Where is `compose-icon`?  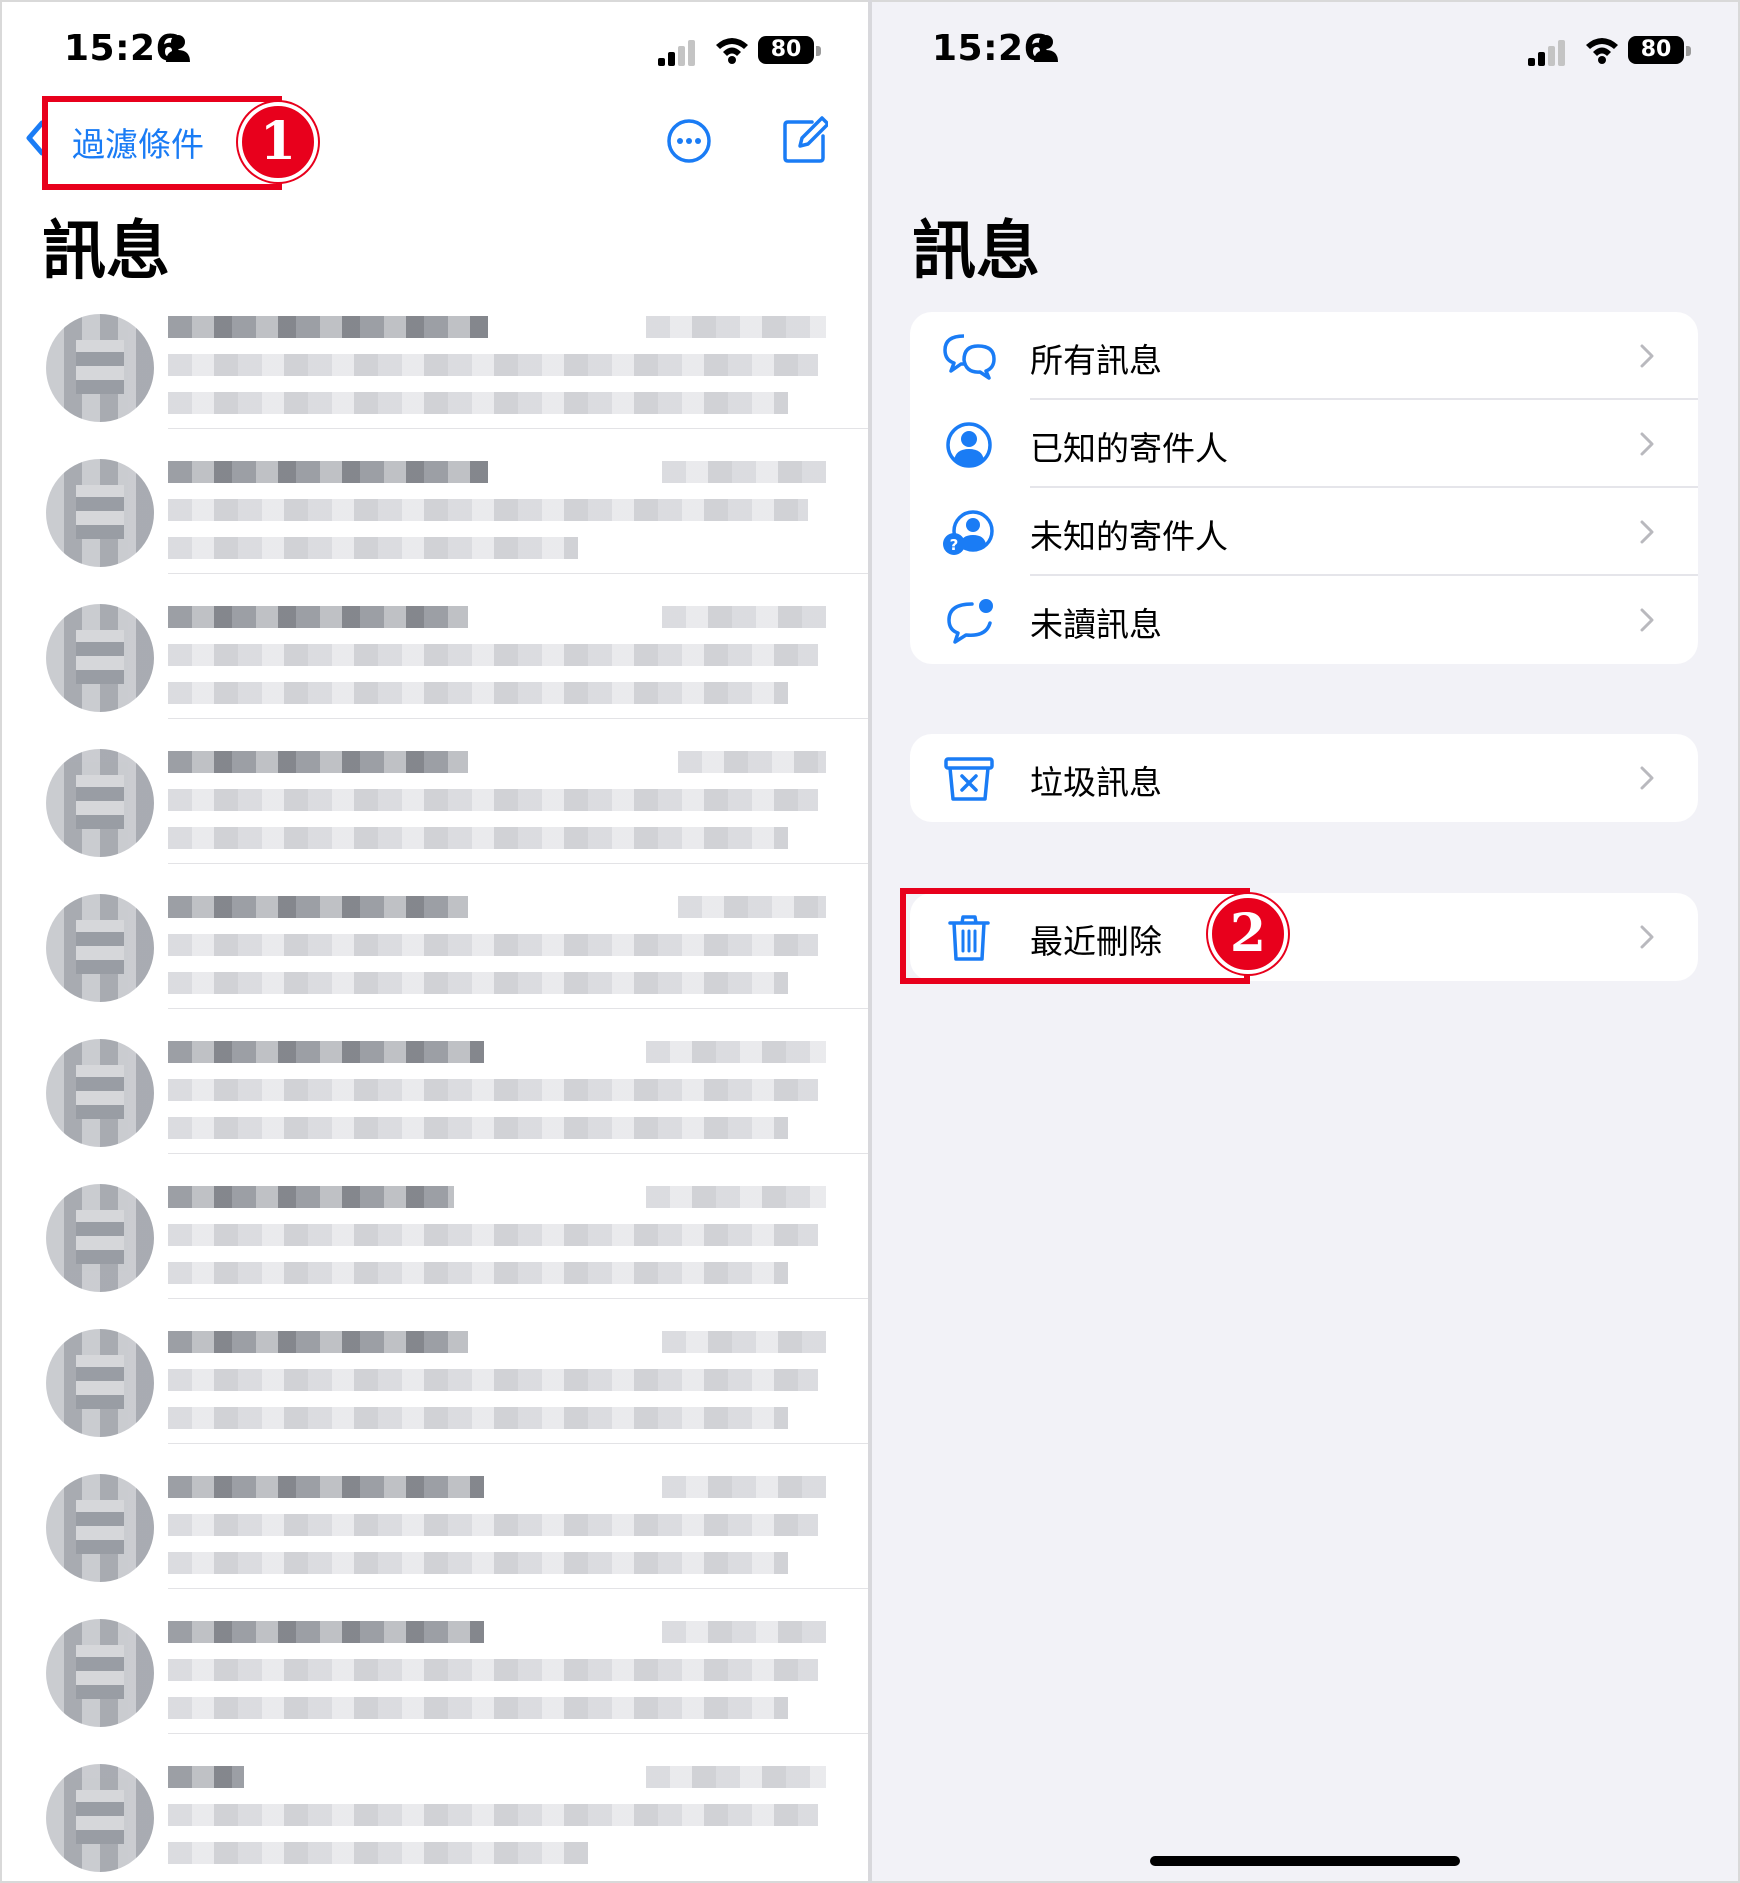
compose-icon is located at coordinates (805, 140).